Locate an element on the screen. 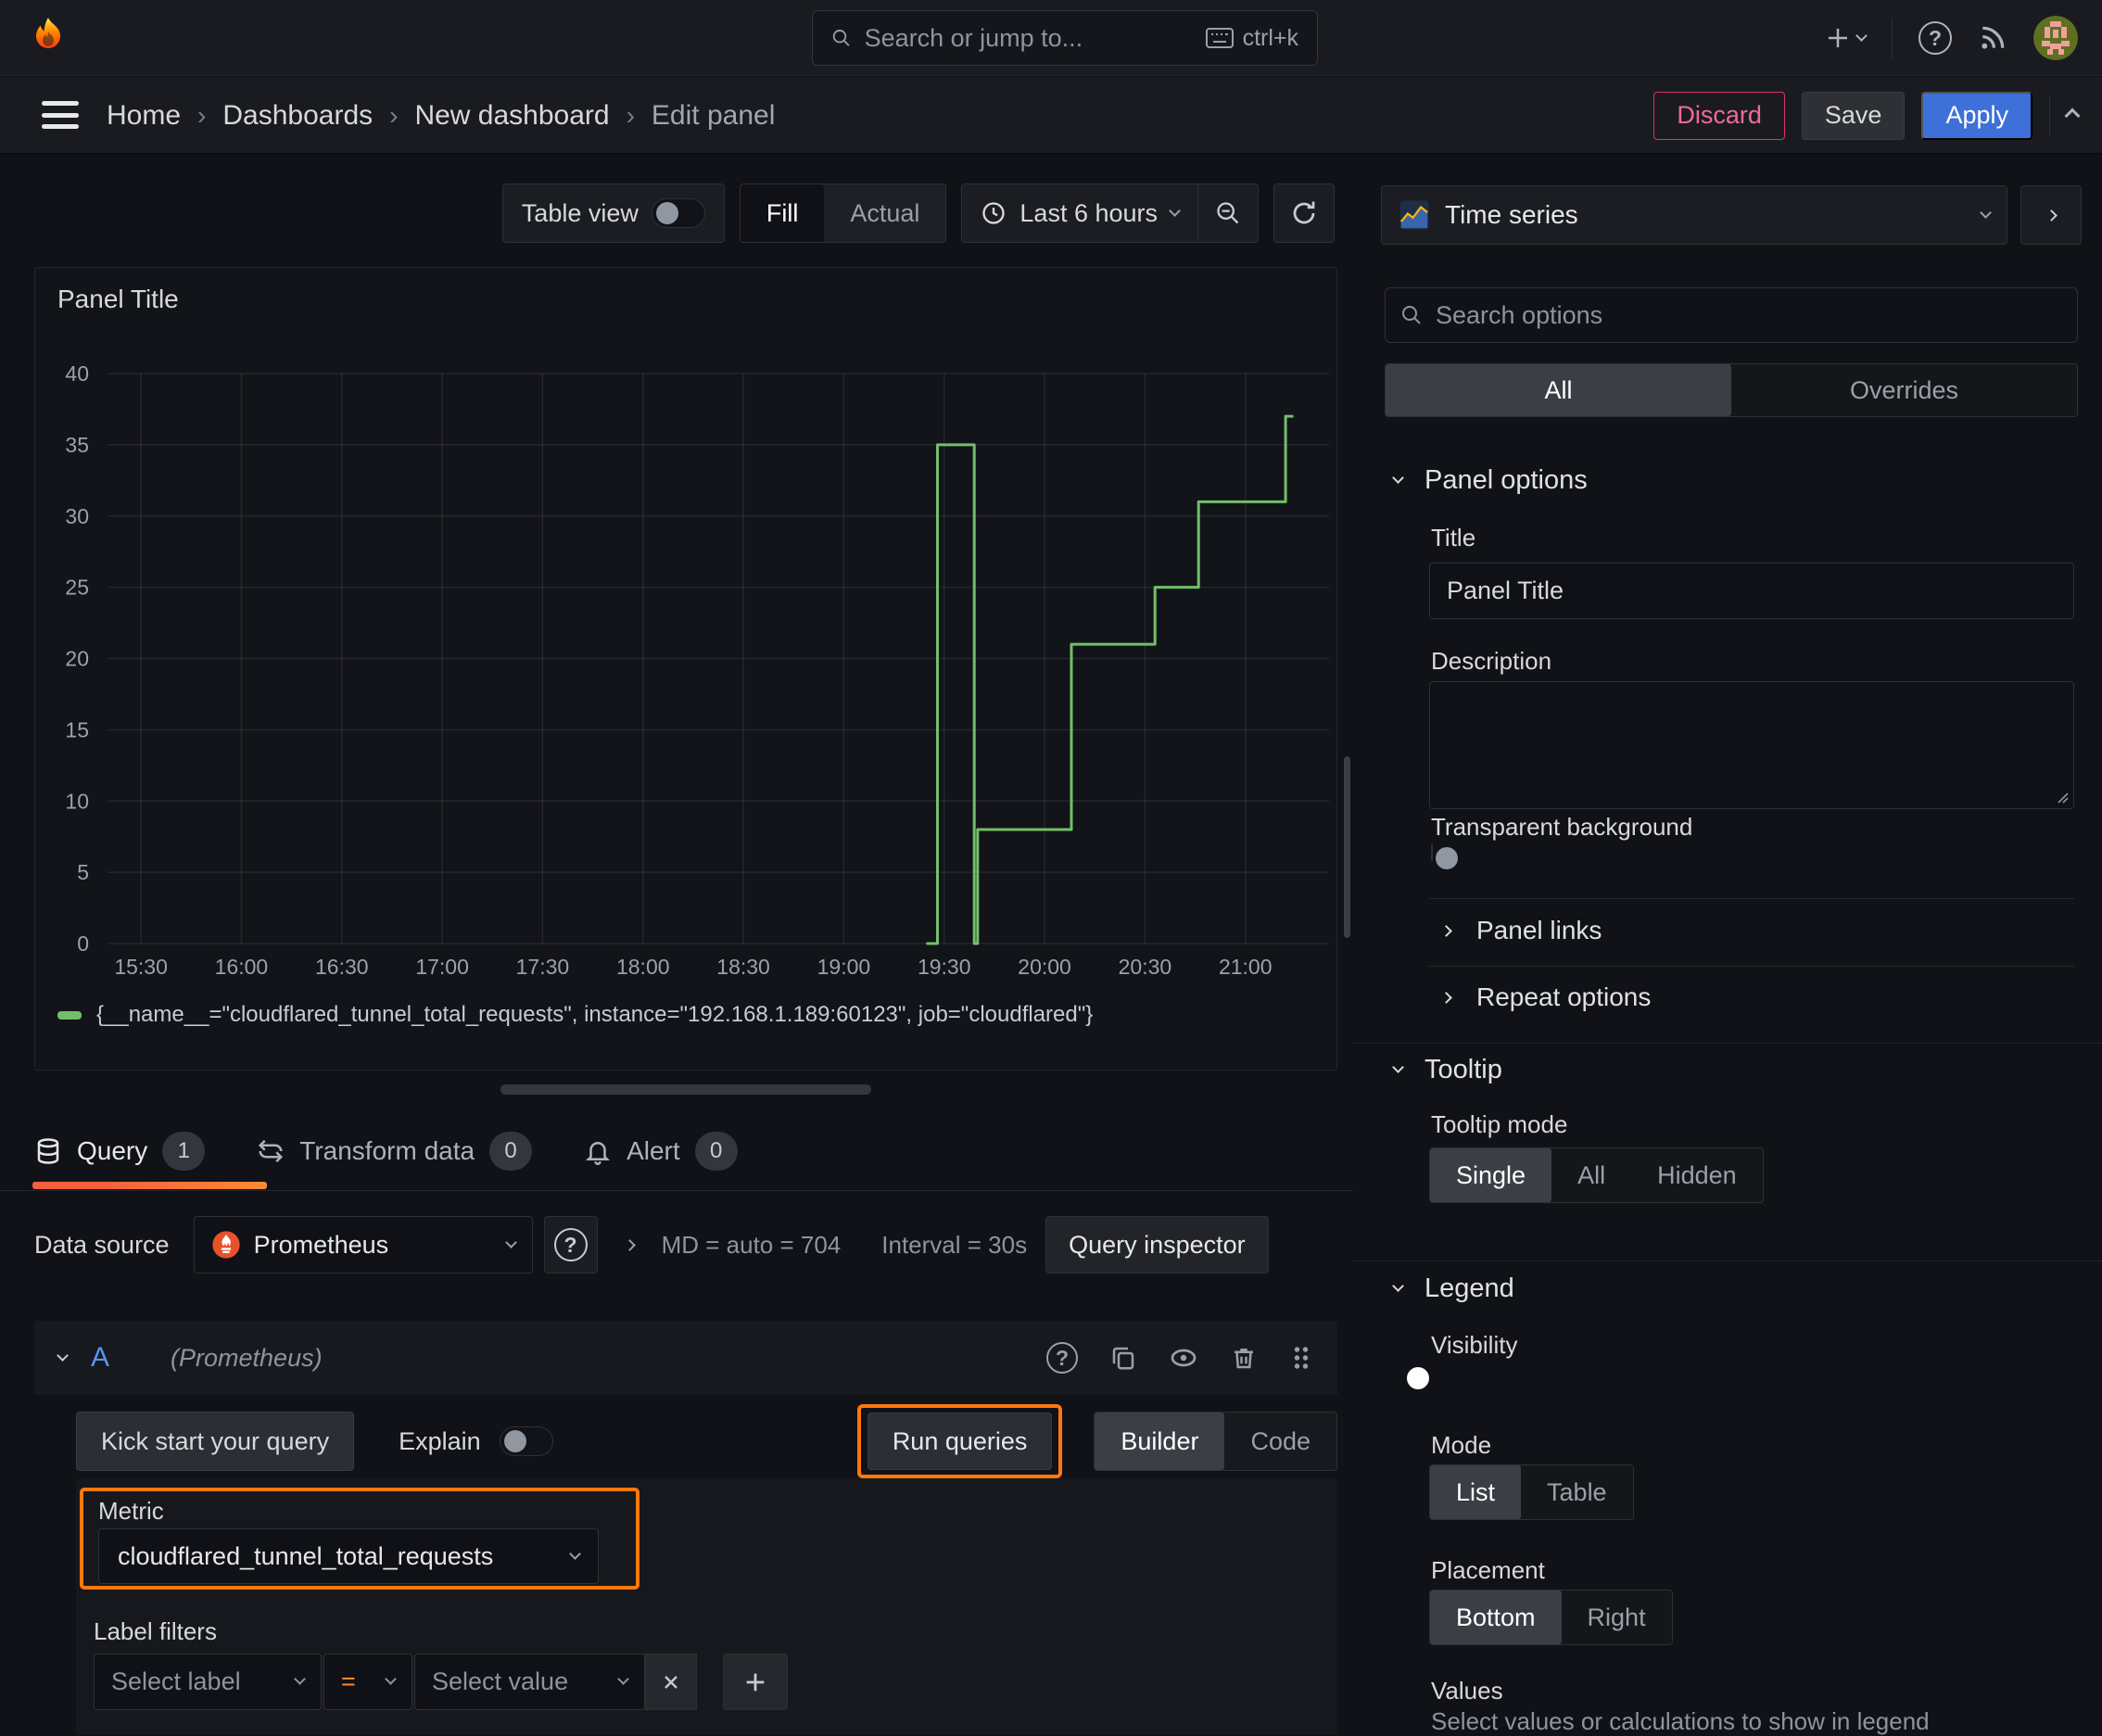 The image size is (2102, 1736). remove-filter-button is located at coordinates (671, 1682).